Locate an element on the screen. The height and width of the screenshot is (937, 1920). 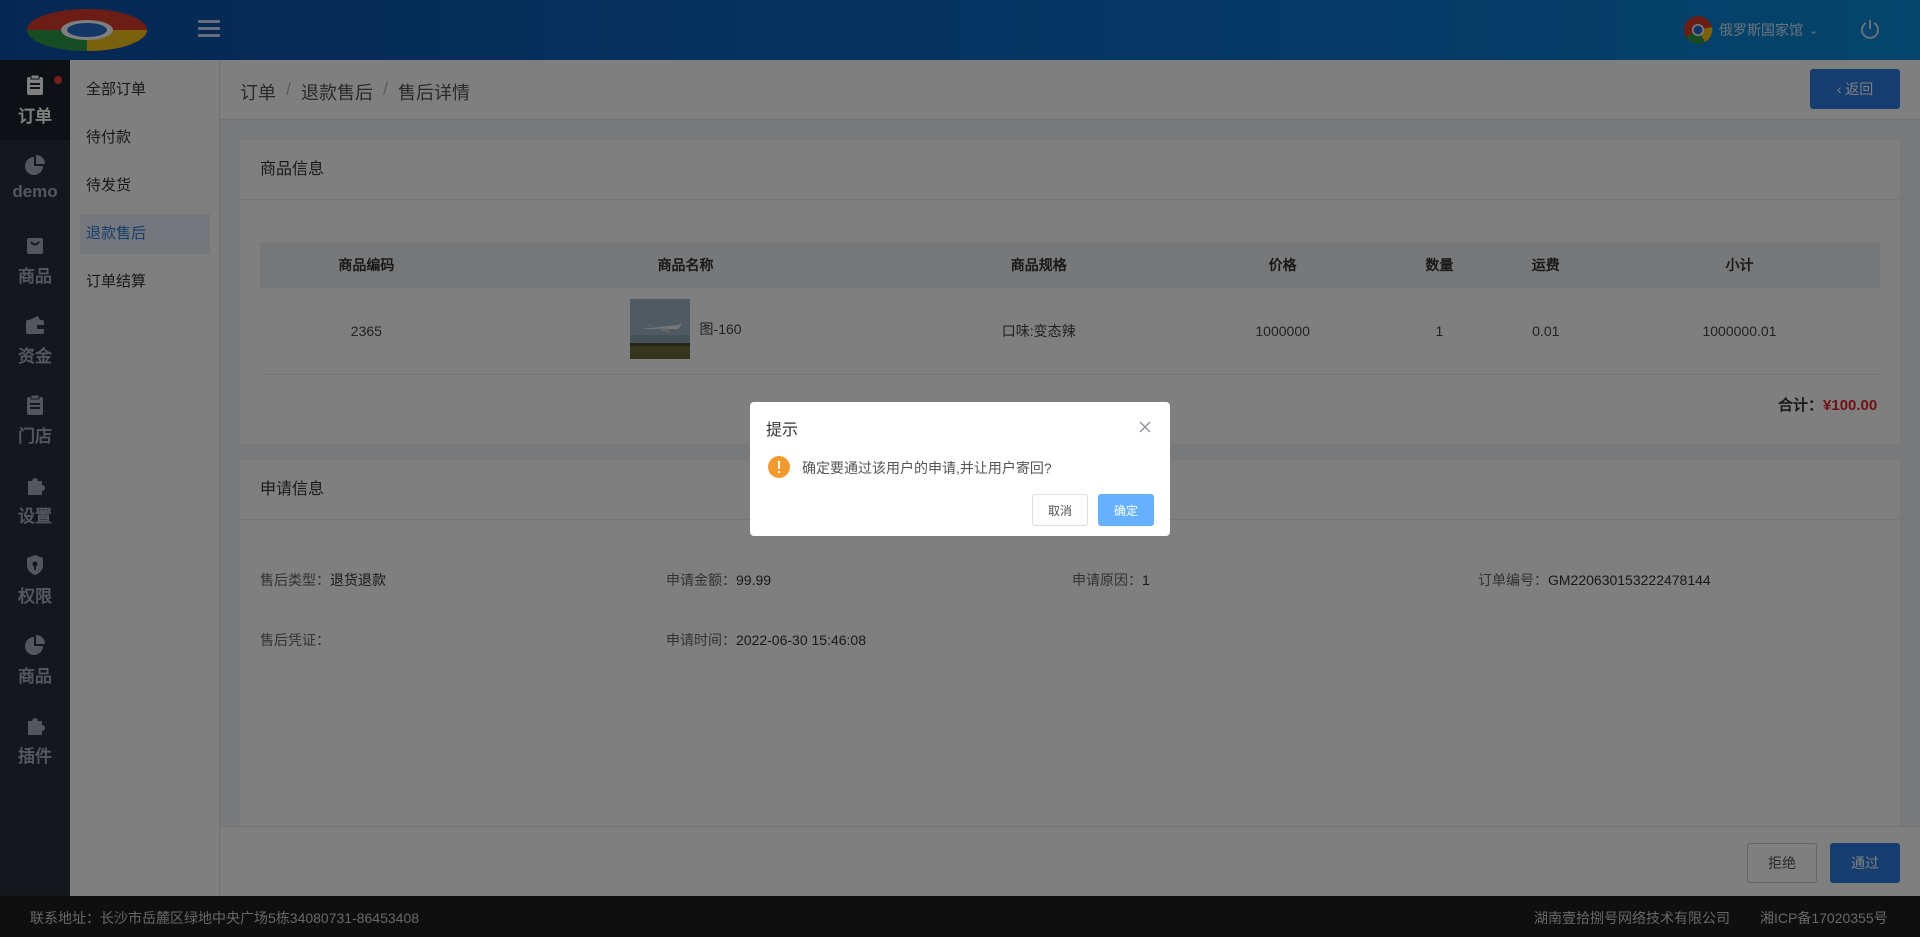
cancel-button: 取消 is located at coordinates (1060, 510).